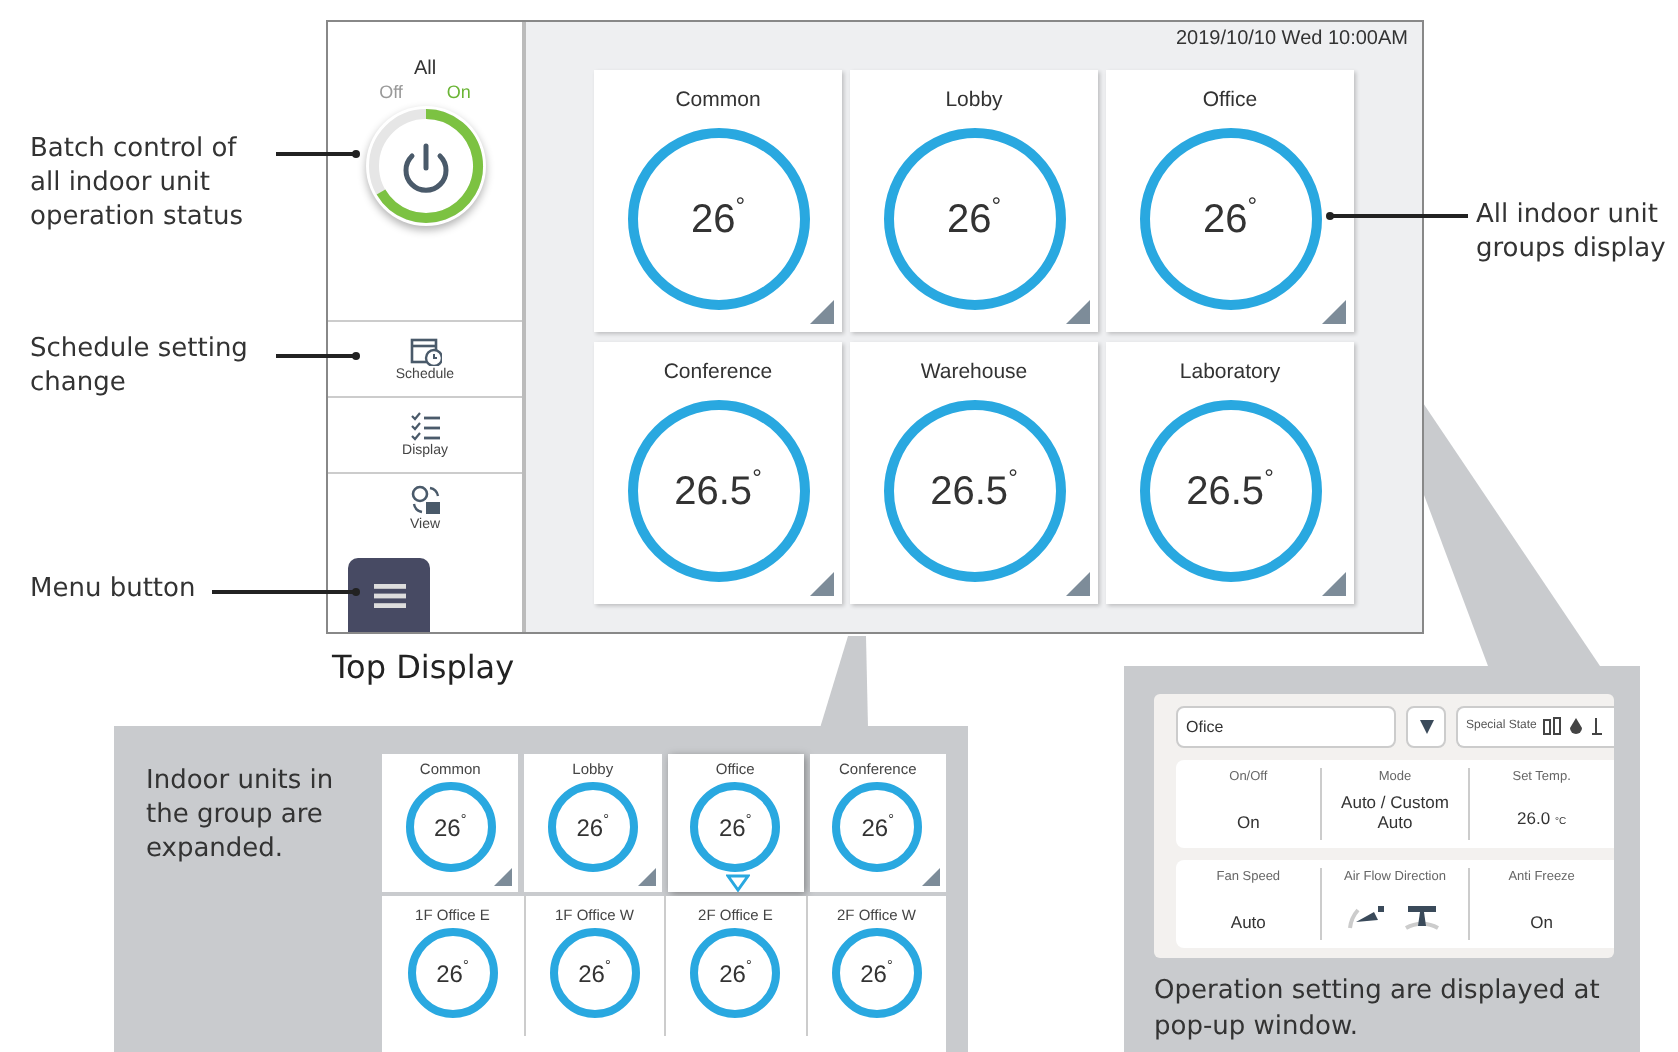 The height and width of the screenshot is (1052, 1678). What do you see at coordinates (137, 183) in the screenshot?
I see `callout-text: Batch control of all indoor unit operation status` at bounding box center [137, 183].